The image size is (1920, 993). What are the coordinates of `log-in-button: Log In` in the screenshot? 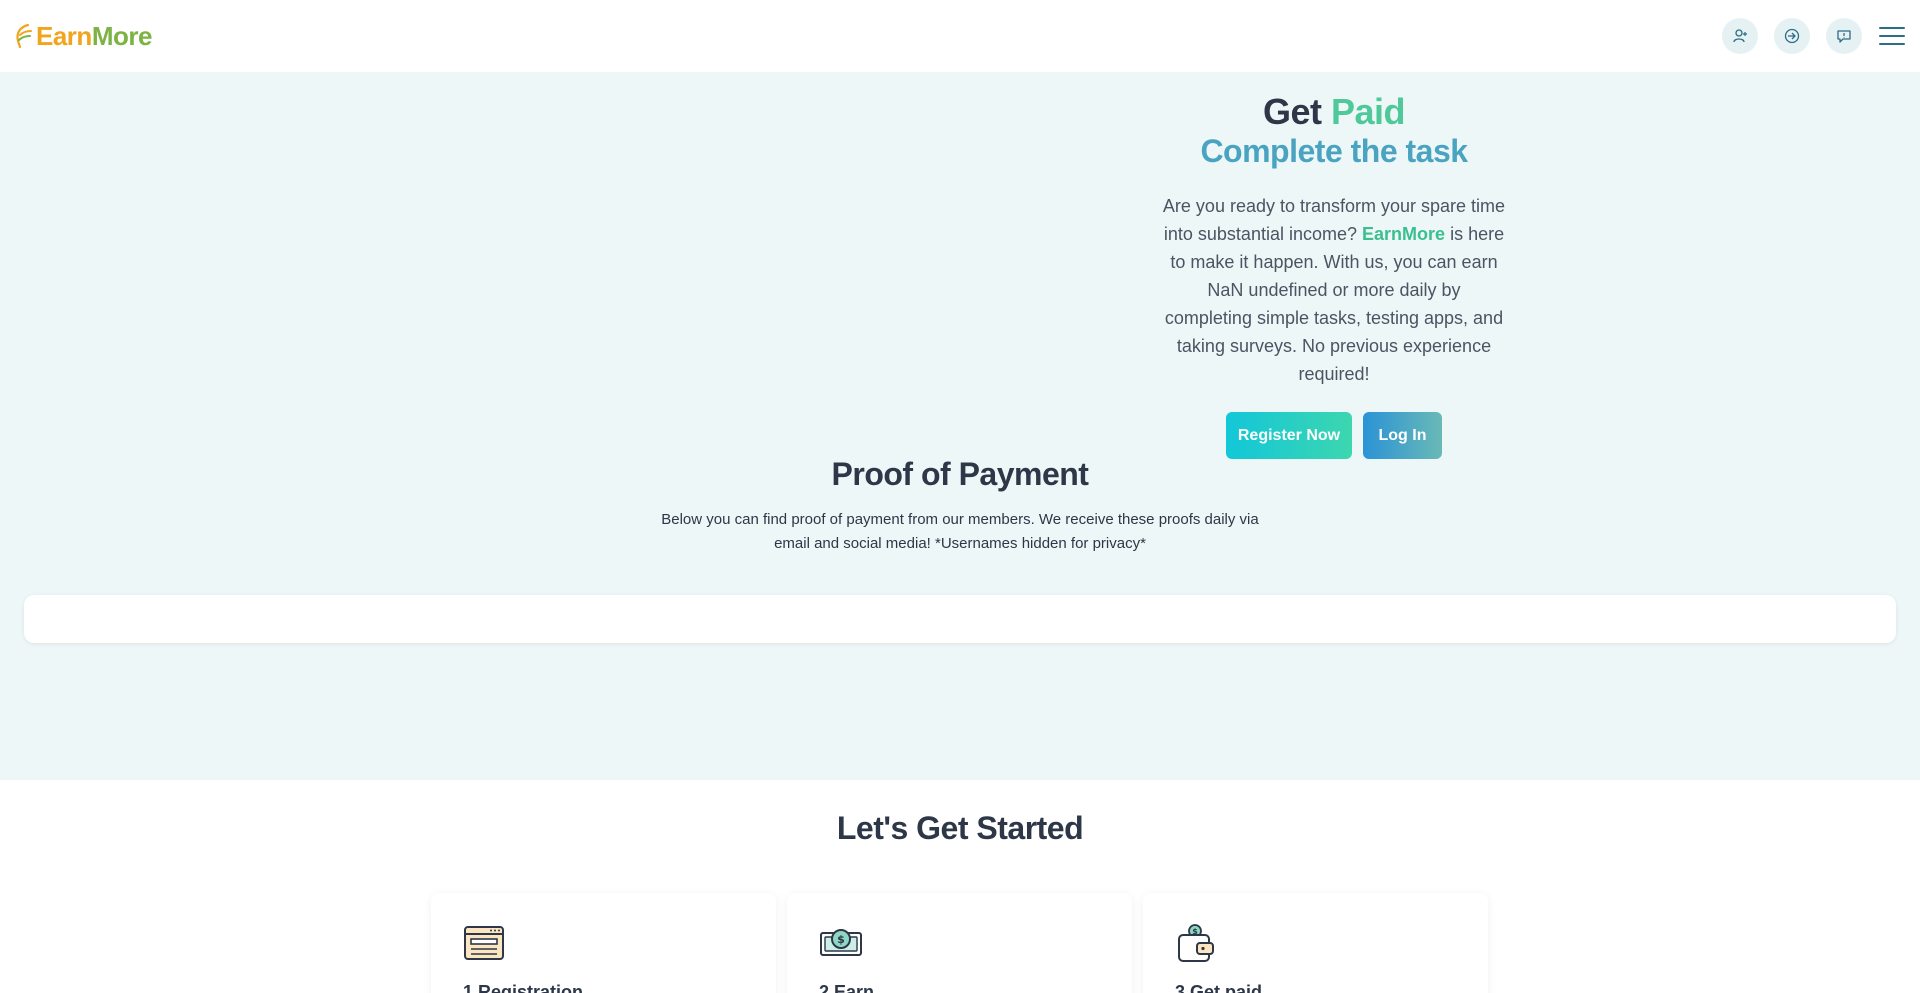 It's located at (1402, 435).